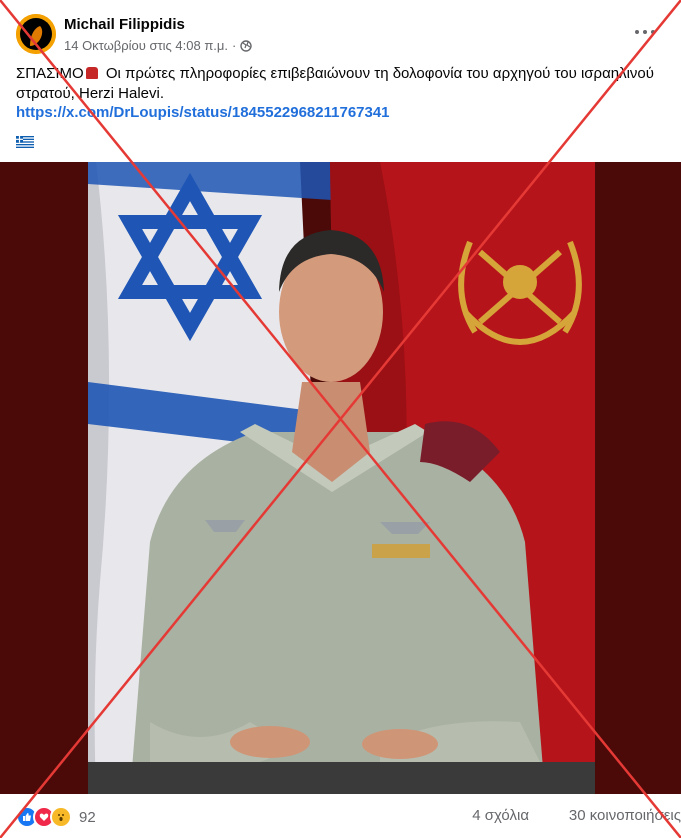  What do you see at coordinates (146, 45) in the screenshot?
I see `post-timestamp: 14 Οκτωβρίου στις 4:08 π.μ.` at bounding box center [146, 45].